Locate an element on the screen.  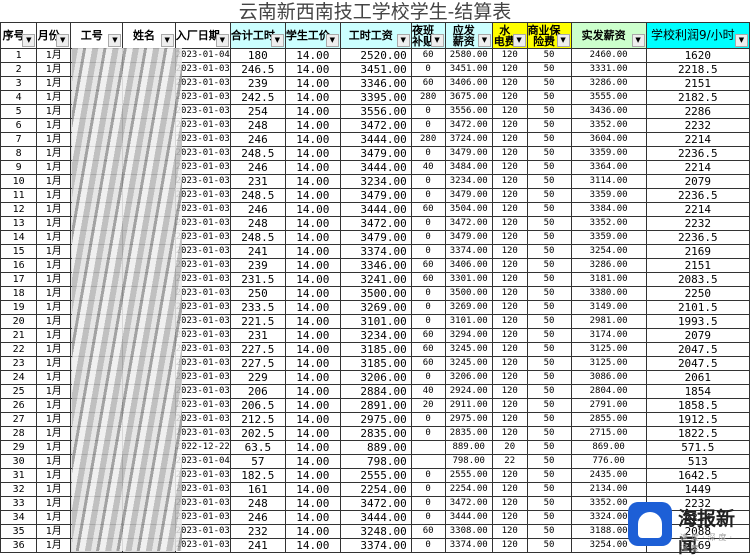
cell-hours: 221.5 is located at coordinates (257, 321).